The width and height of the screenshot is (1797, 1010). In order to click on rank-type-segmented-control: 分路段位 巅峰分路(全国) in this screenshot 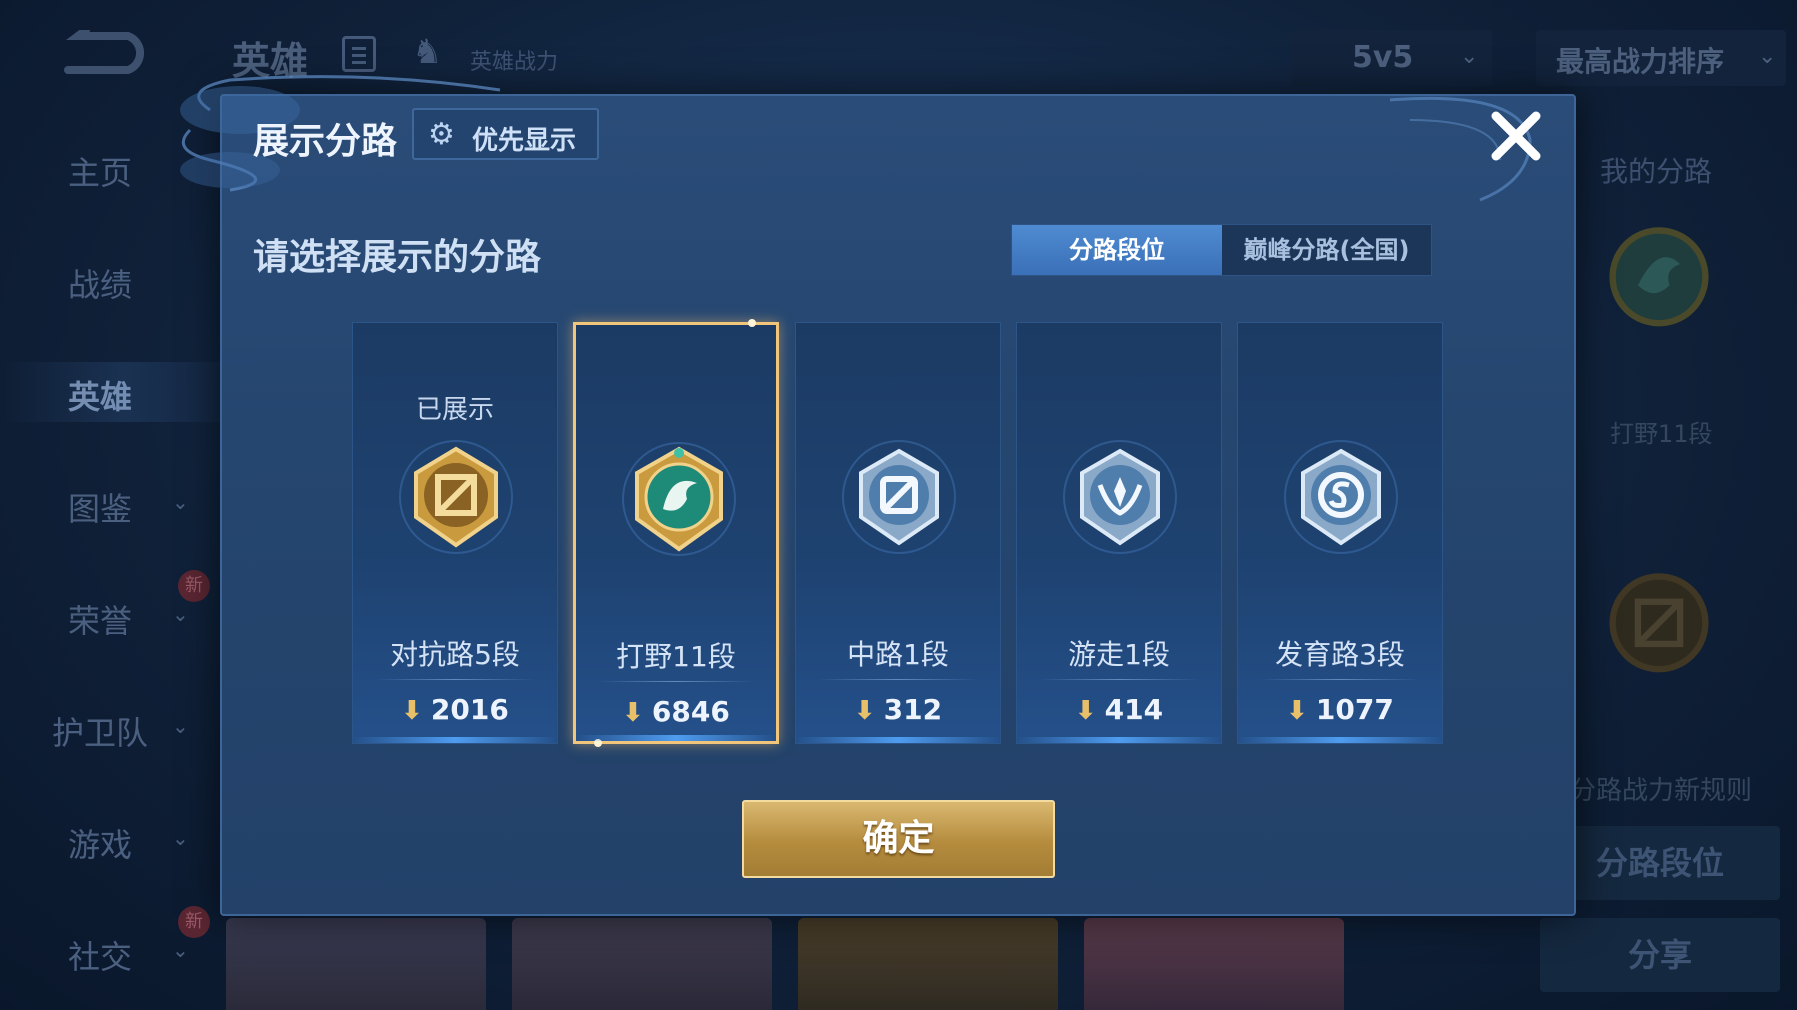, I will do `click(1221, 250)`.